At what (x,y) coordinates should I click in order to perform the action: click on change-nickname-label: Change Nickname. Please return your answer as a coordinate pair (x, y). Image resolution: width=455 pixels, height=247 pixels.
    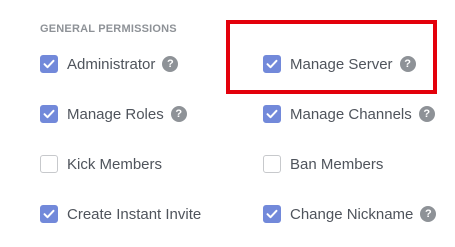
    Looking at the image, I should click on (352, 214).